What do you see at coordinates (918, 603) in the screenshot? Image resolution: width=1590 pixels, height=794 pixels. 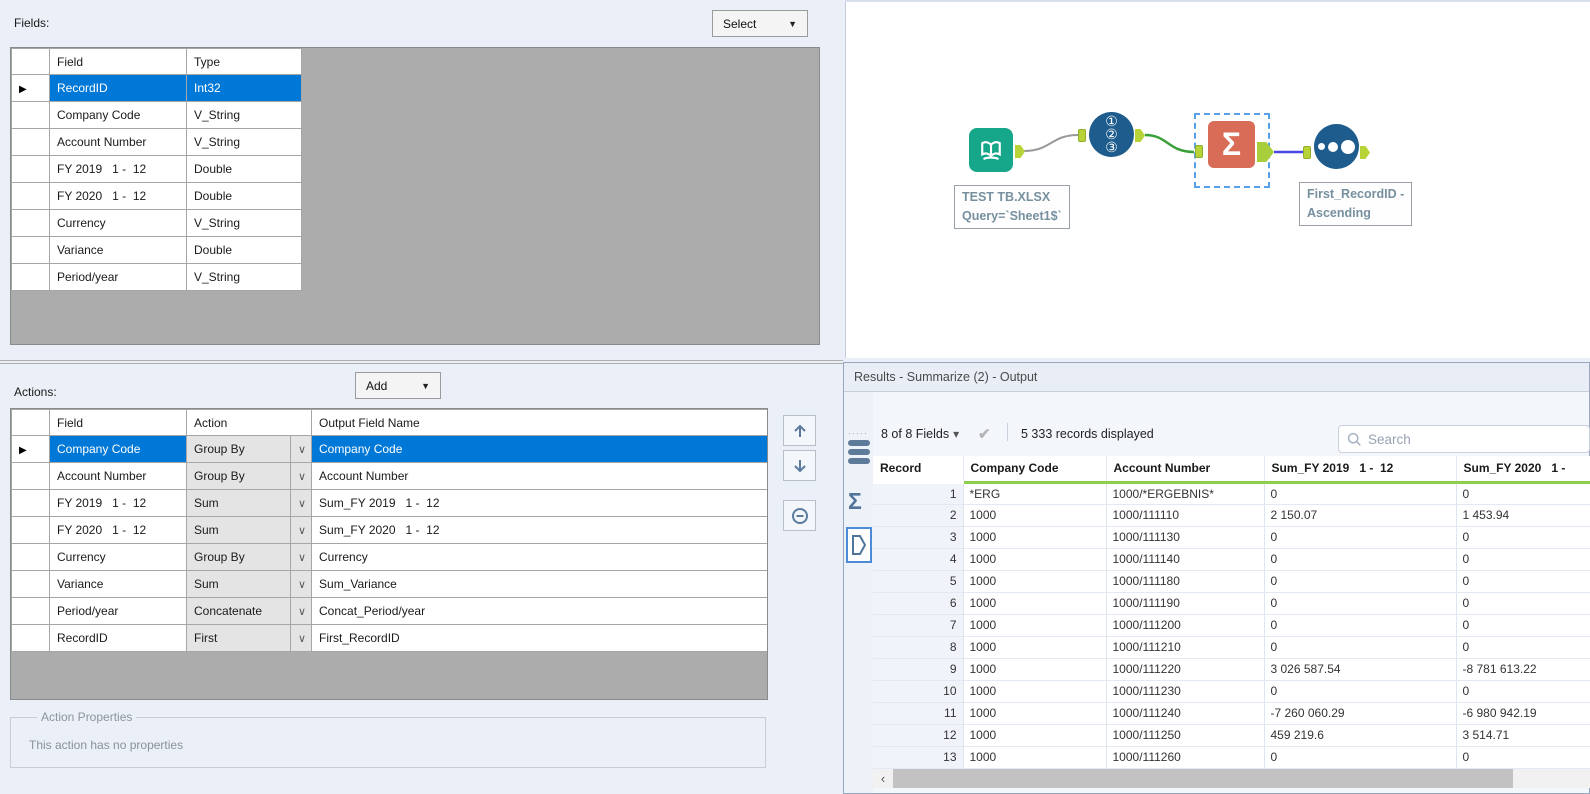 I see `record-number-cell: 6` at bounding box center [918, 603].